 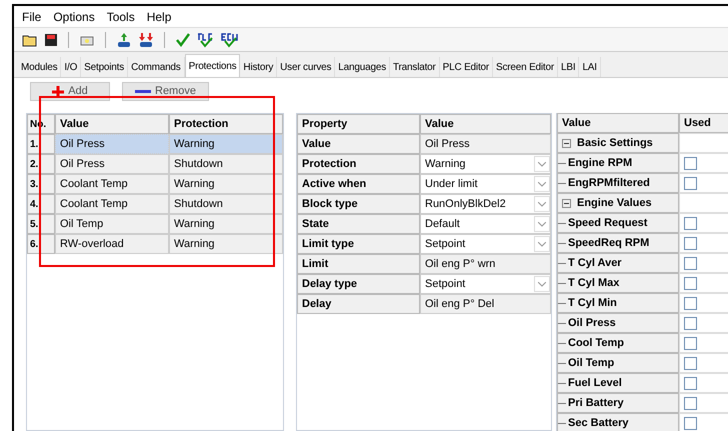 I want to click on ecu-check-icon, so click(x=230, y=40).